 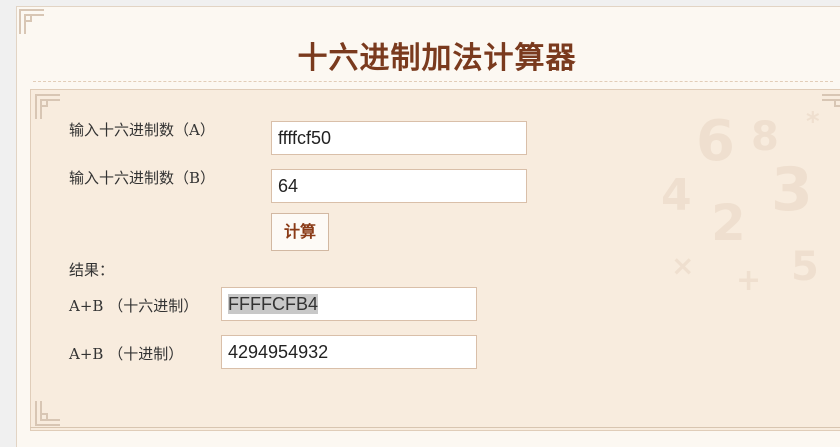 I want to click on result-heading: 结果：, so click(x=92, y=270).